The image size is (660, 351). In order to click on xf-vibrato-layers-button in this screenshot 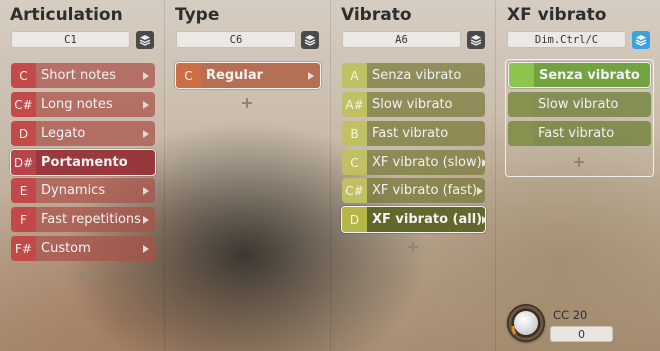, I will do `click(641, 40)`.